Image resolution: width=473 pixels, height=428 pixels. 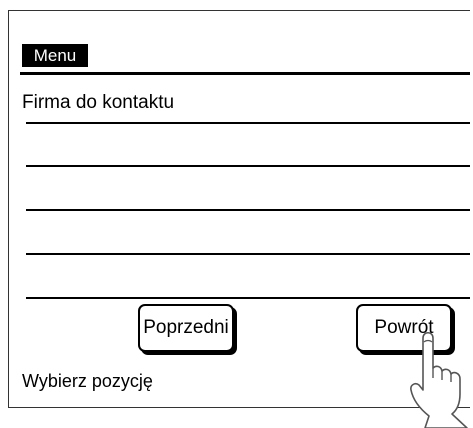 What do you see at coordinates (98, 103) in the screenshot?
I see `list-item-contact-company: Firma do kontaktu` at bounding box center [98, 103].